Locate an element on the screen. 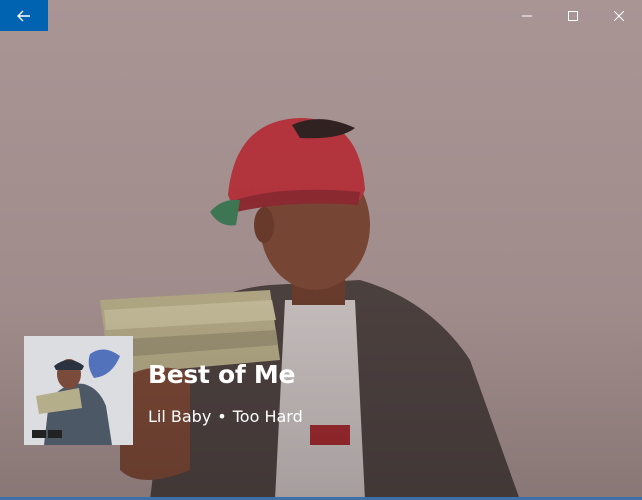  maximize-button is located at coordinates (573, 15).